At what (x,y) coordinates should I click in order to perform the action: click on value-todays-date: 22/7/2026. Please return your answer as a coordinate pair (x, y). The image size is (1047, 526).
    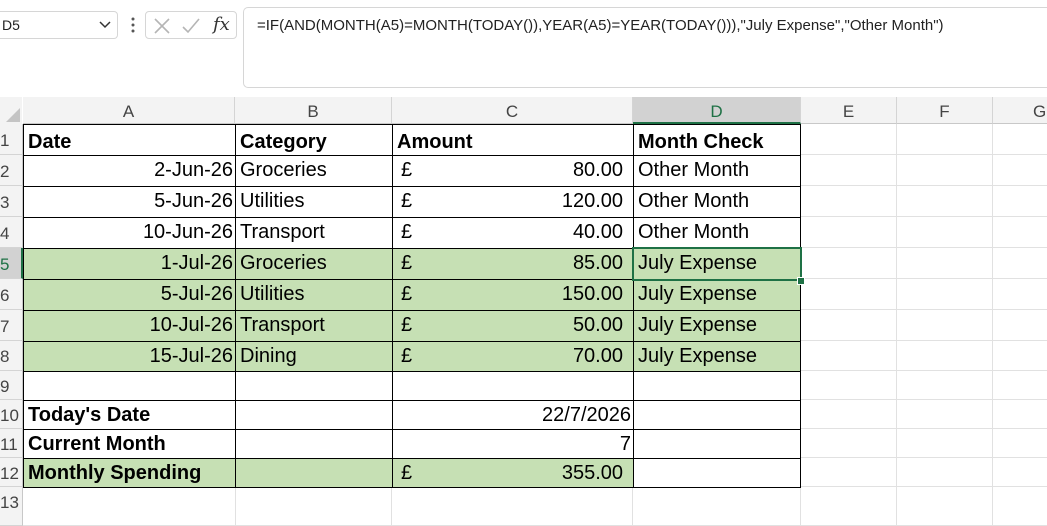
    Looking at the image, I should click on (513, 415).